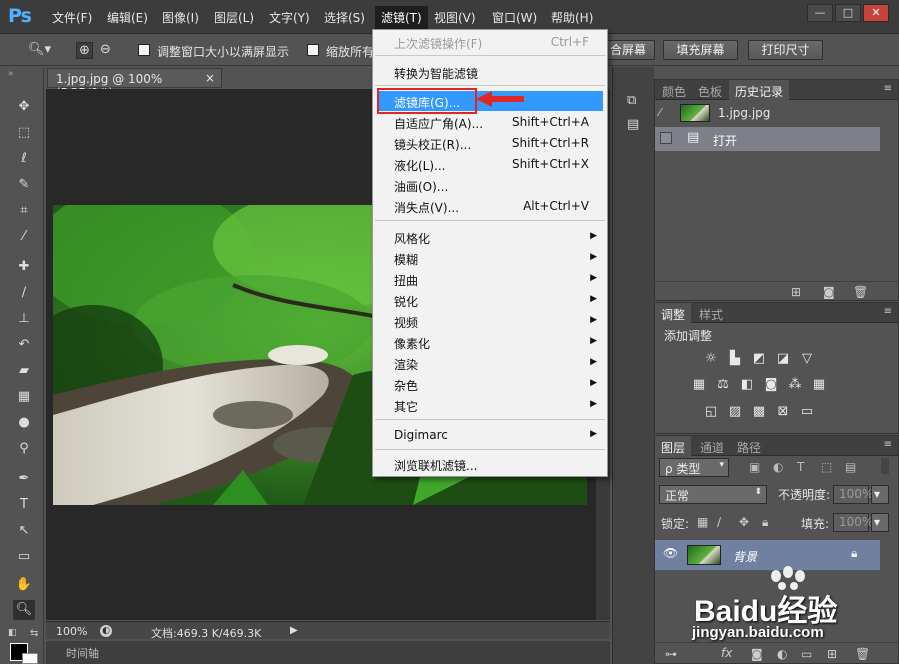  I want to click on tab-color: 颜色, so click(674, 91).